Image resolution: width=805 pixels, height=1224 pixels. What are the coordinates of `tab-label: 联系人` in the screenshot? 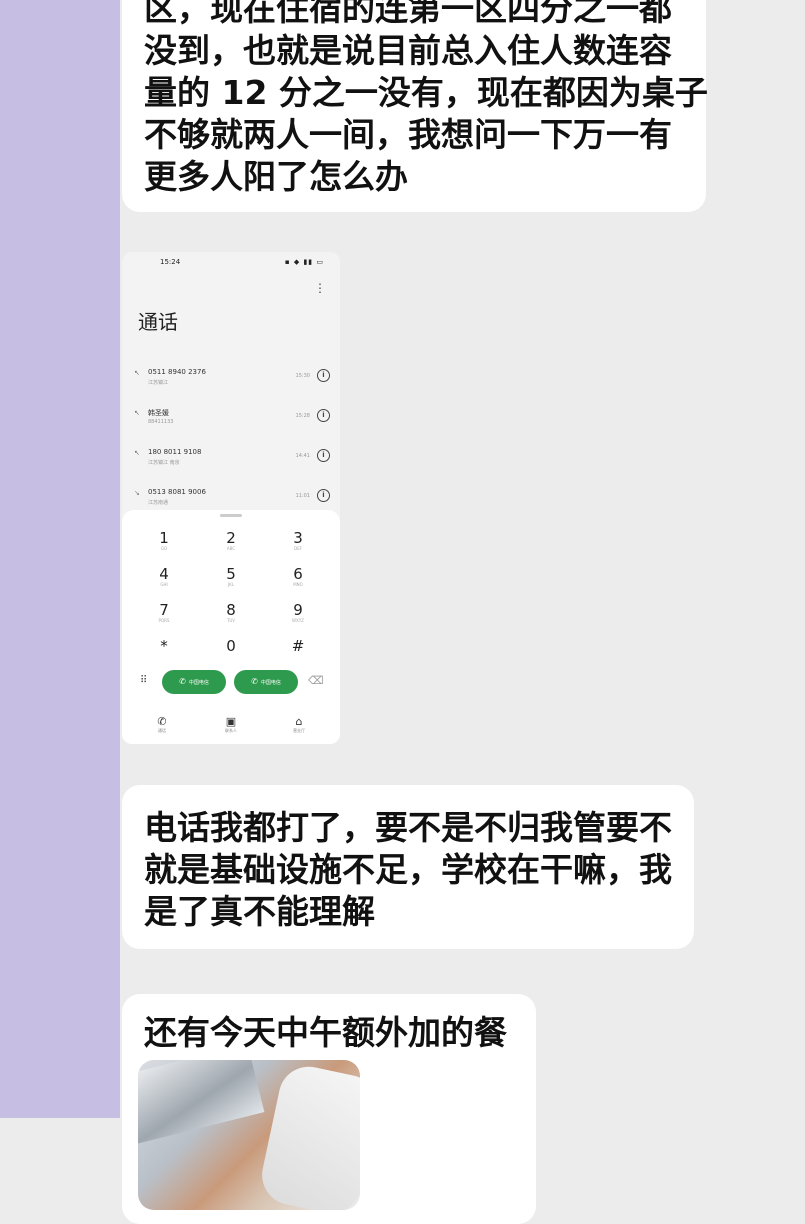 It's located at (231, 730).